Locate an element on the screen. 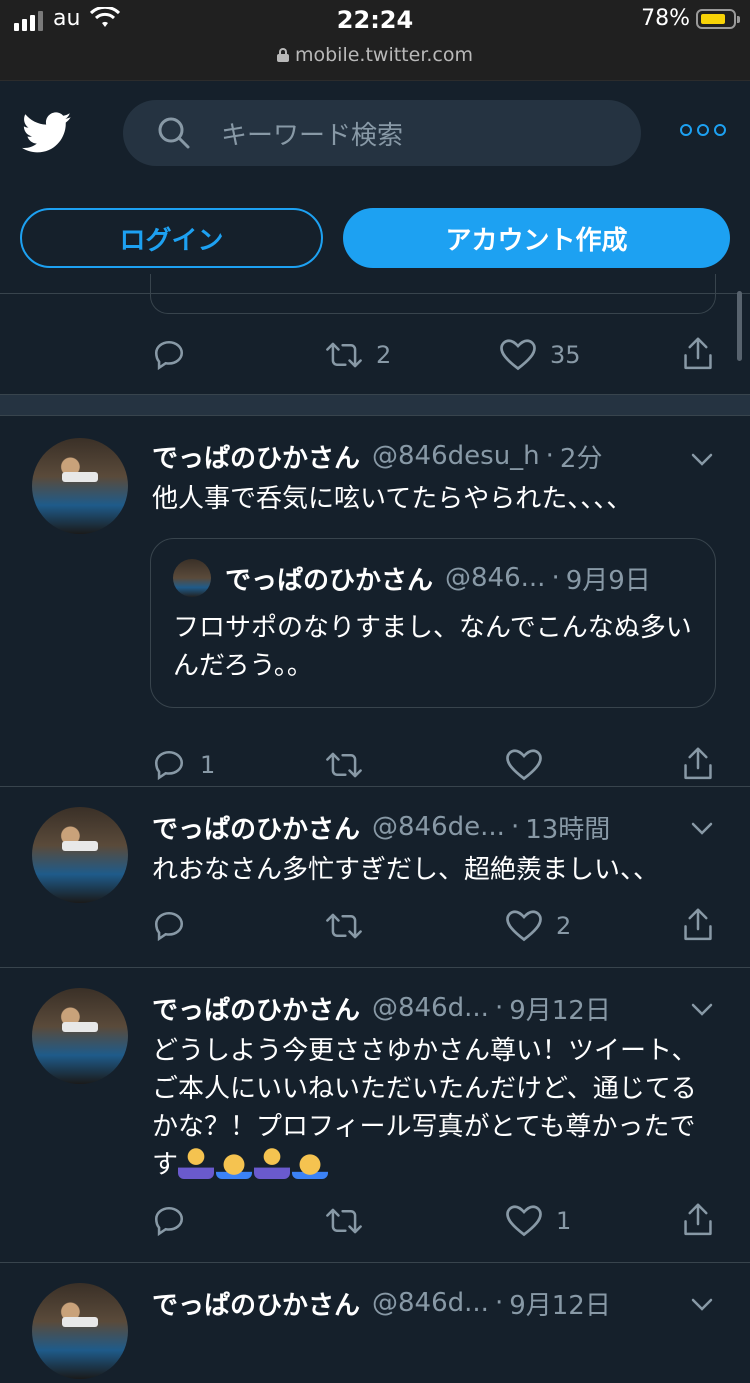 The height and width of the screenshot is (1383, 750). login-button: ログイン is located at coordinates (171, 238).